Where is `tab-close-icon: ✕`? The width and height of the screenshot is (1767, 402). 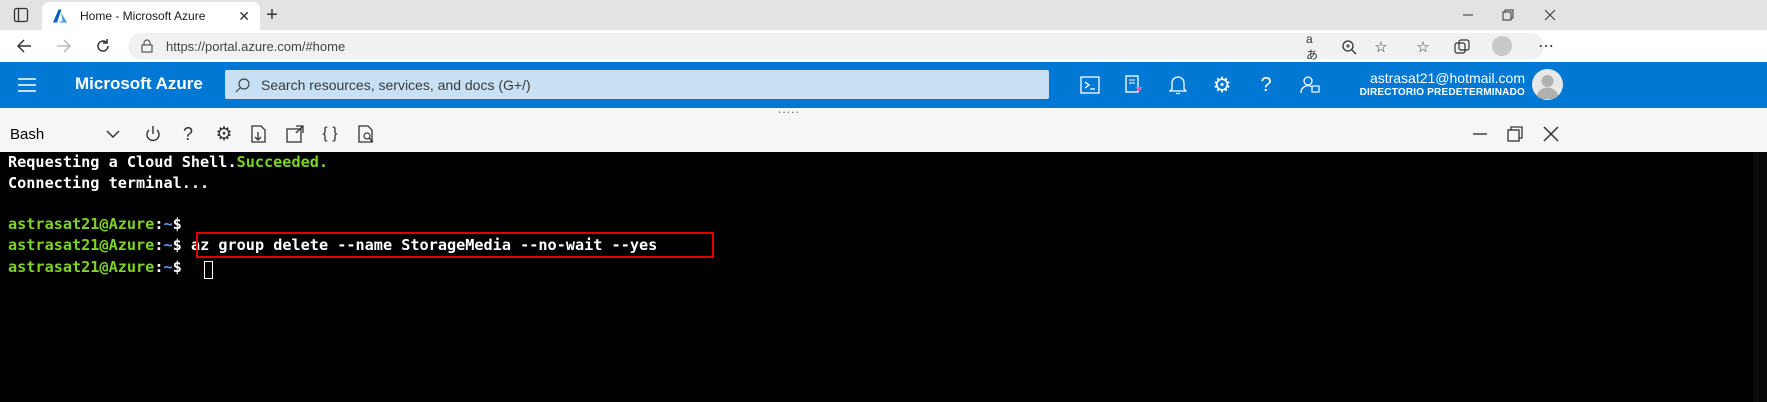
tab-close-icon: ✕ is located at coordinates (244, 16).